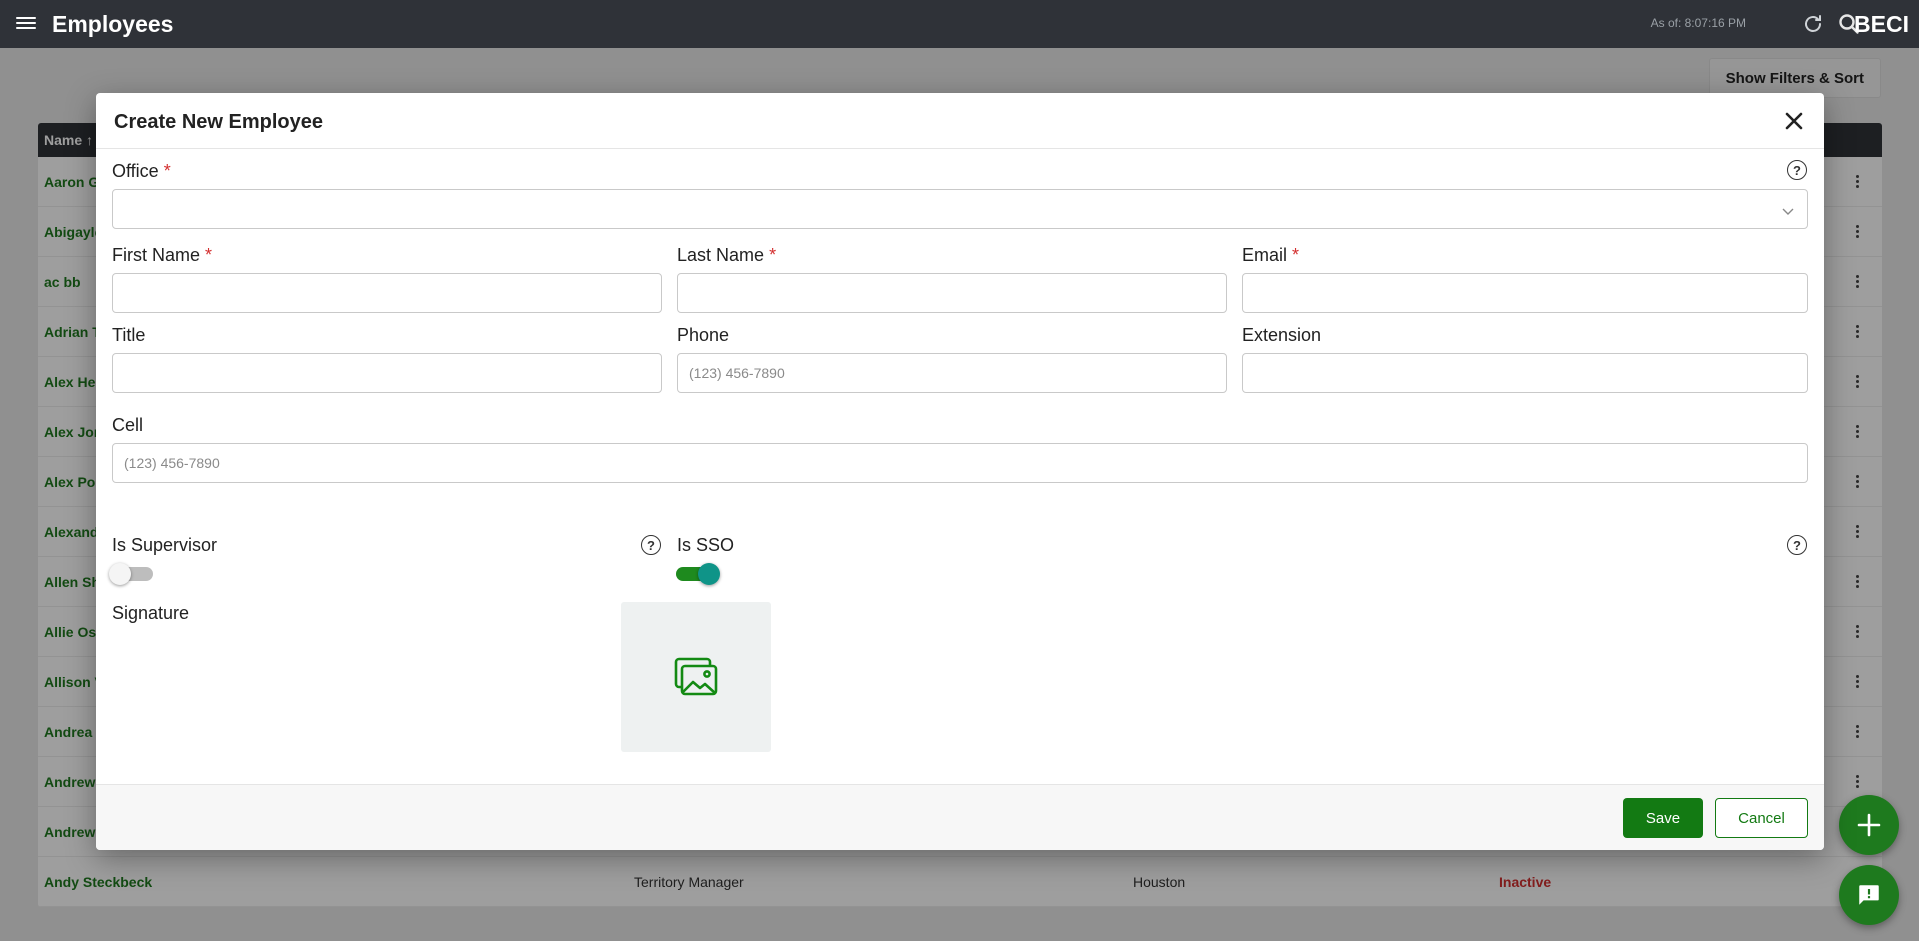  Describe the element at coordinates (1797, 170) in the screenshot. I see `office-help-icon: ?` at that location.